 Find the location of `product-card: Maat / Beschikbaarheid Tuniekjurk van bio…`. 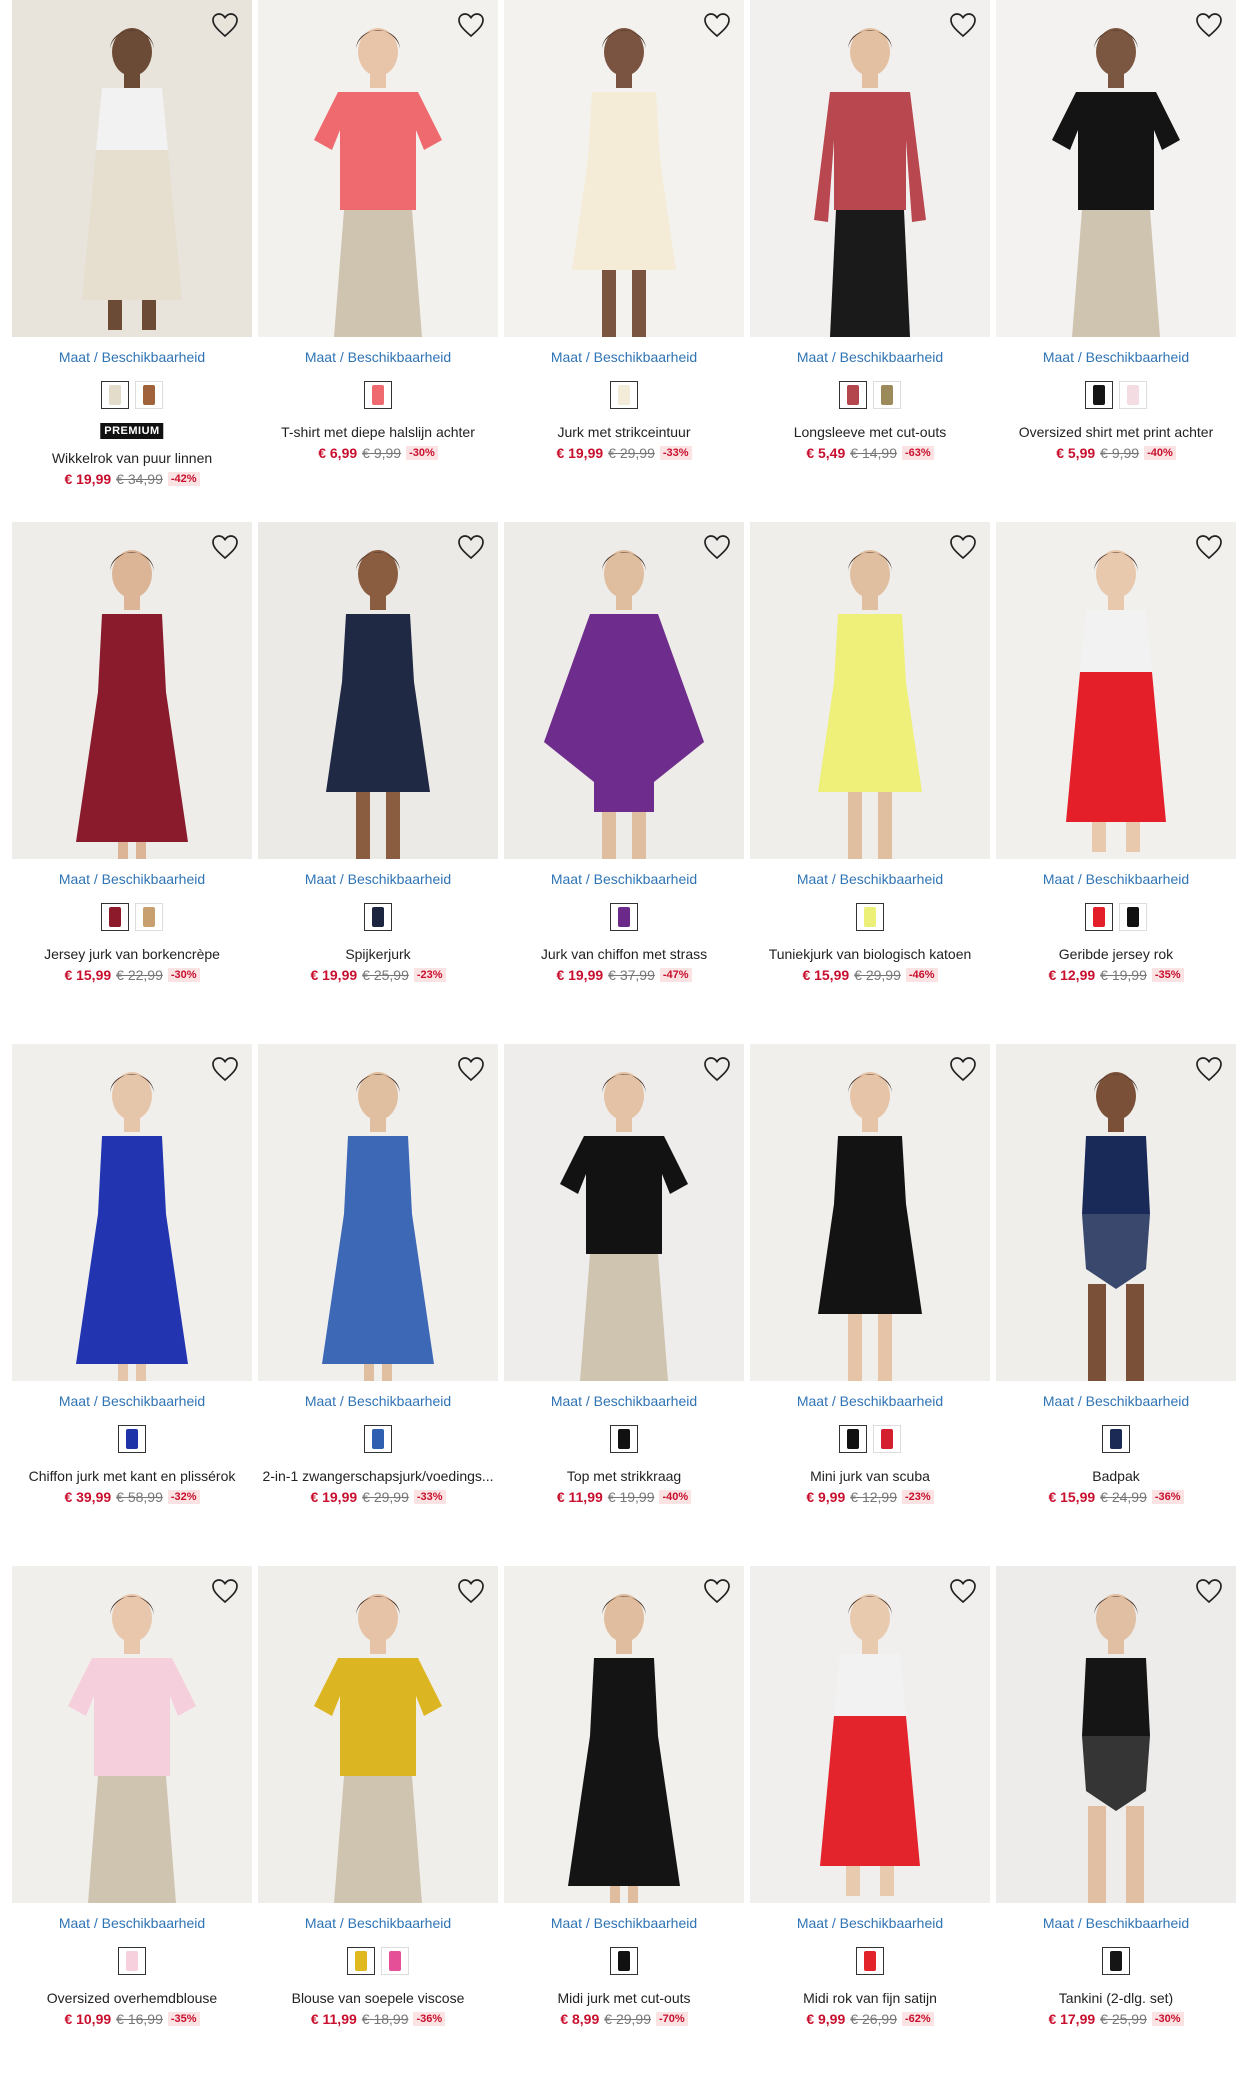

product-card: Maat / Beschikbaarheid Tuniekjurk van bio… is located at coordinates (870, 783).